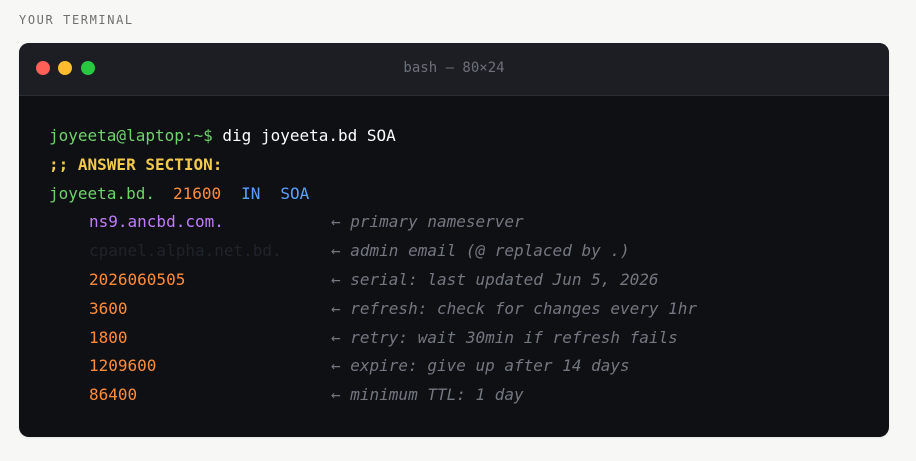 Image resolution: width=916 pixels, height=461 pixels. What do you see at coordinates (136, 164) in the screenshot?
I see `answer-section-label: ;; ANSWER SECTION:` at bounding box center [136, 164].